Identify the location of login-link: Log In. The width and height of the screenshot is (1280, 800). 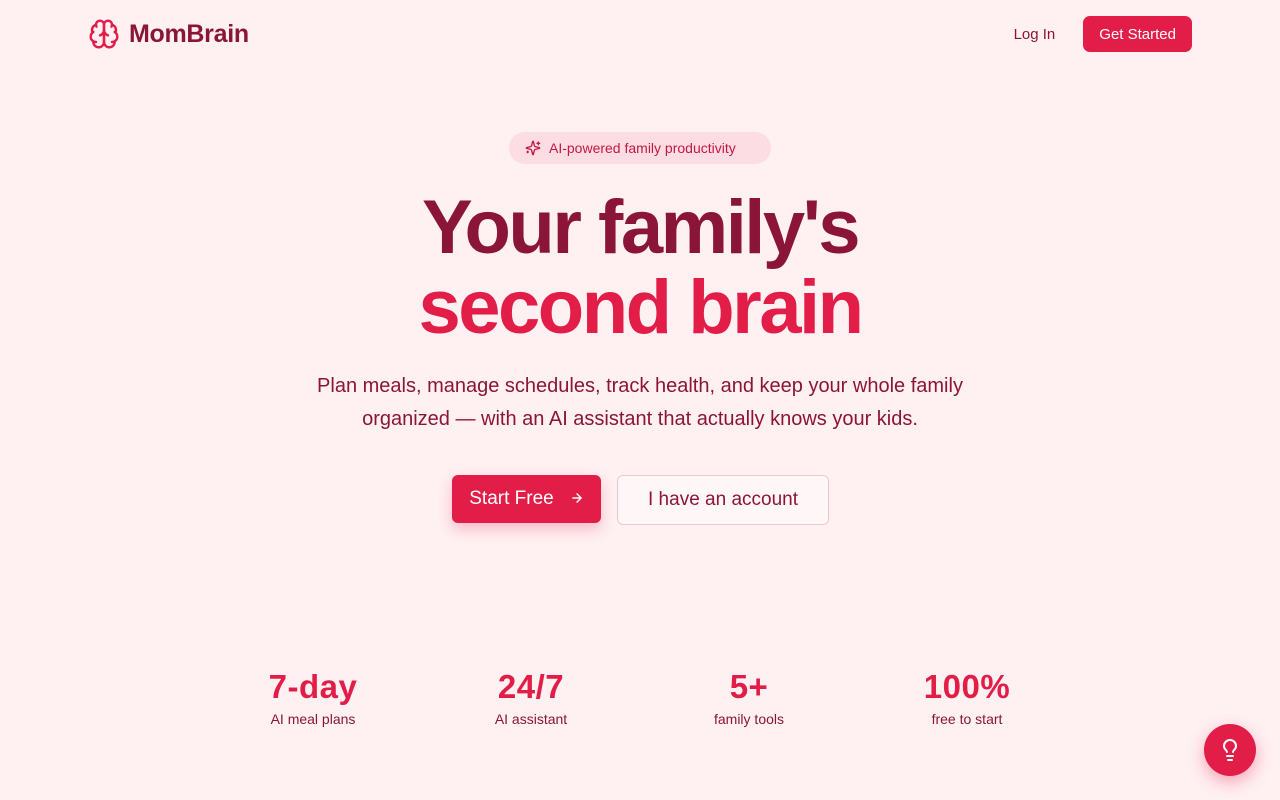
(1035, 34).